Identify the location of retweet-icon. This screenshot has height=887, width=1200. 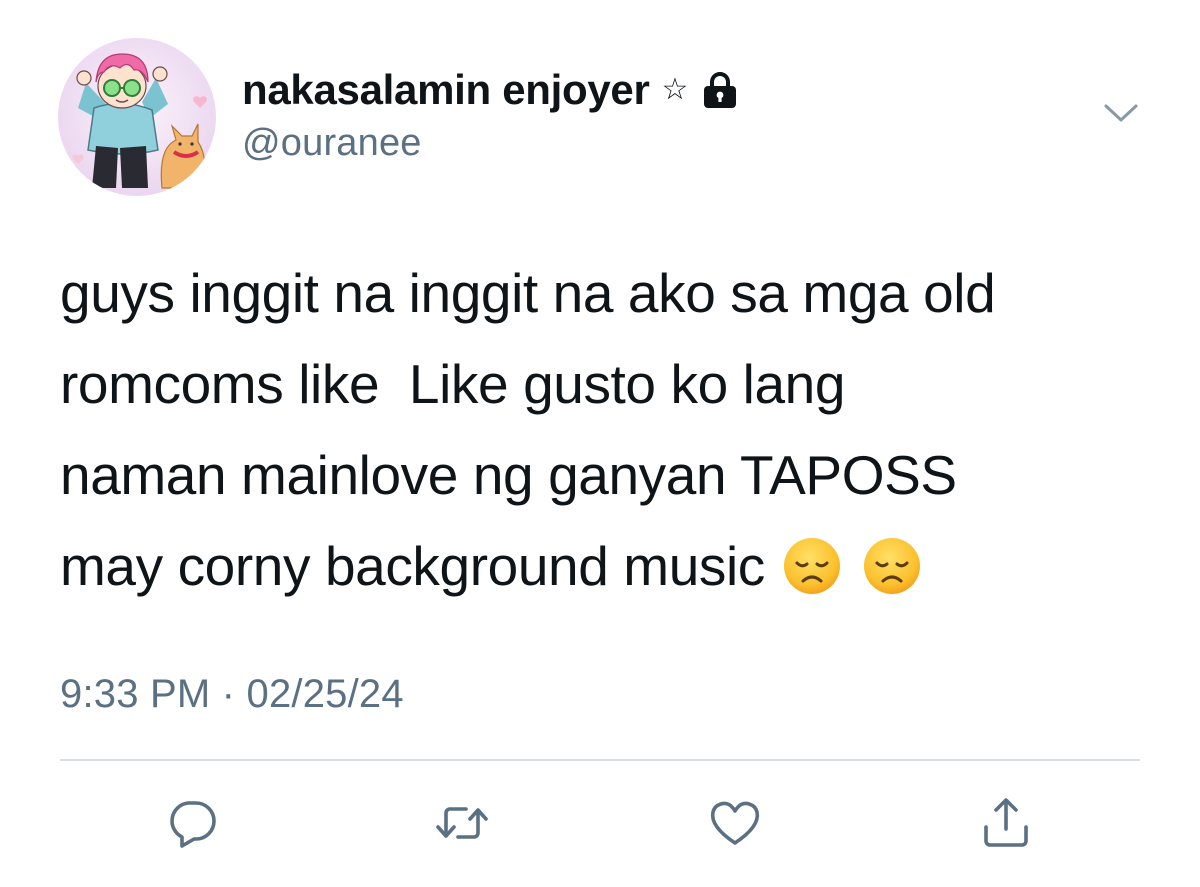
(462, 823).